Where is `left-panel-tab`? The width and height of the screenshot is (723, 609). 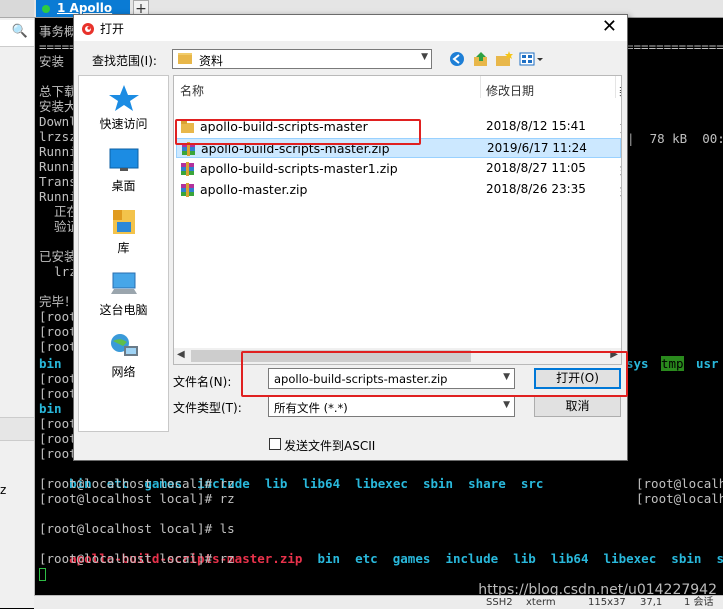
left-panel-tab is located at coordinates (17, 9).